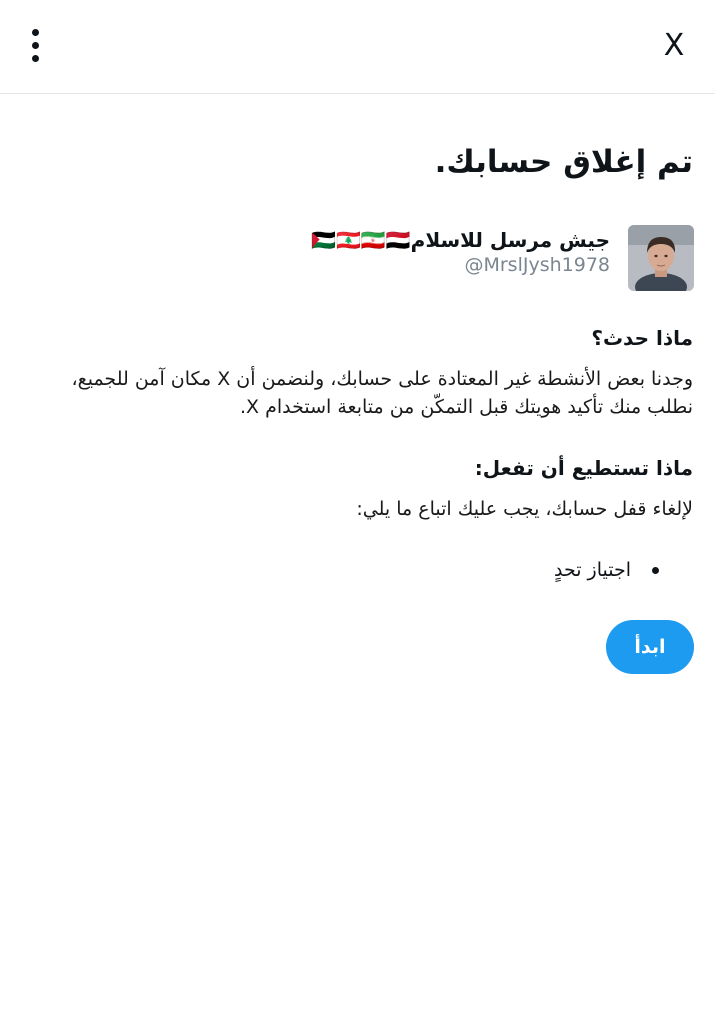 The width and height of the screenshot is (715, 1024). I want to click on start-button: ابدأ, so click(650, 647).